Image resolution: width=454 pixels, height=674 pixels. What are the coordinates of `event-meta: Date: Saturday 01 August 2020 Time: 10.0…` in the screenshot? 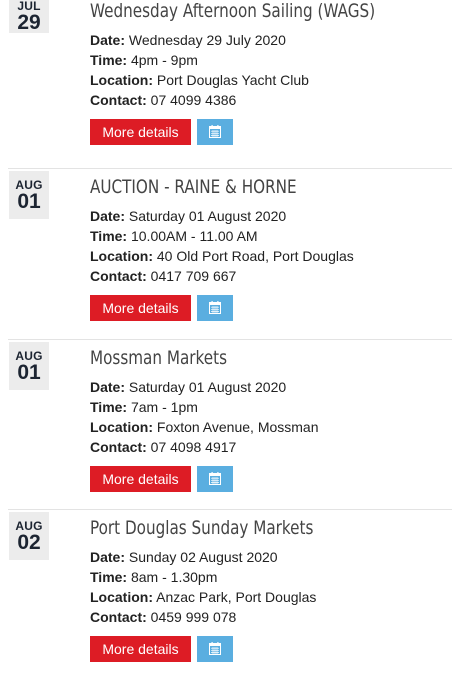 It's located at (270, 246).